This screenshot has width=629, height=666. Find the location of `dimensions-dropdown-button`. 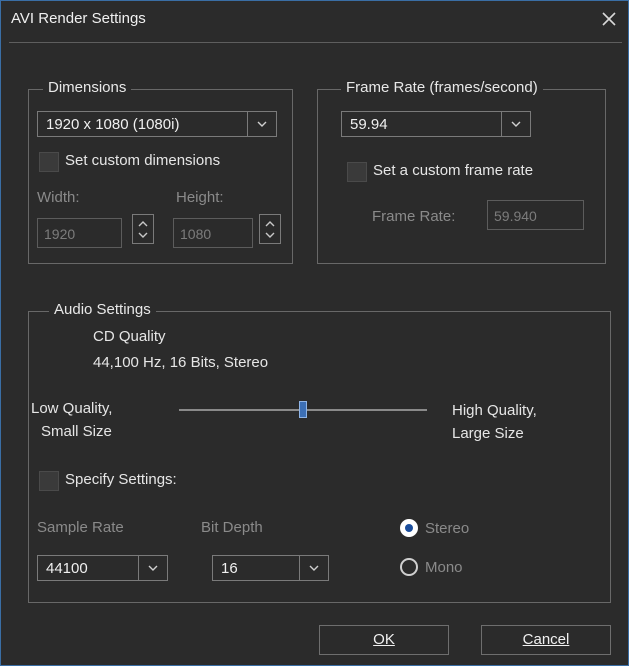

dimensions-dropdown-button is located at coordinates (262, 124).